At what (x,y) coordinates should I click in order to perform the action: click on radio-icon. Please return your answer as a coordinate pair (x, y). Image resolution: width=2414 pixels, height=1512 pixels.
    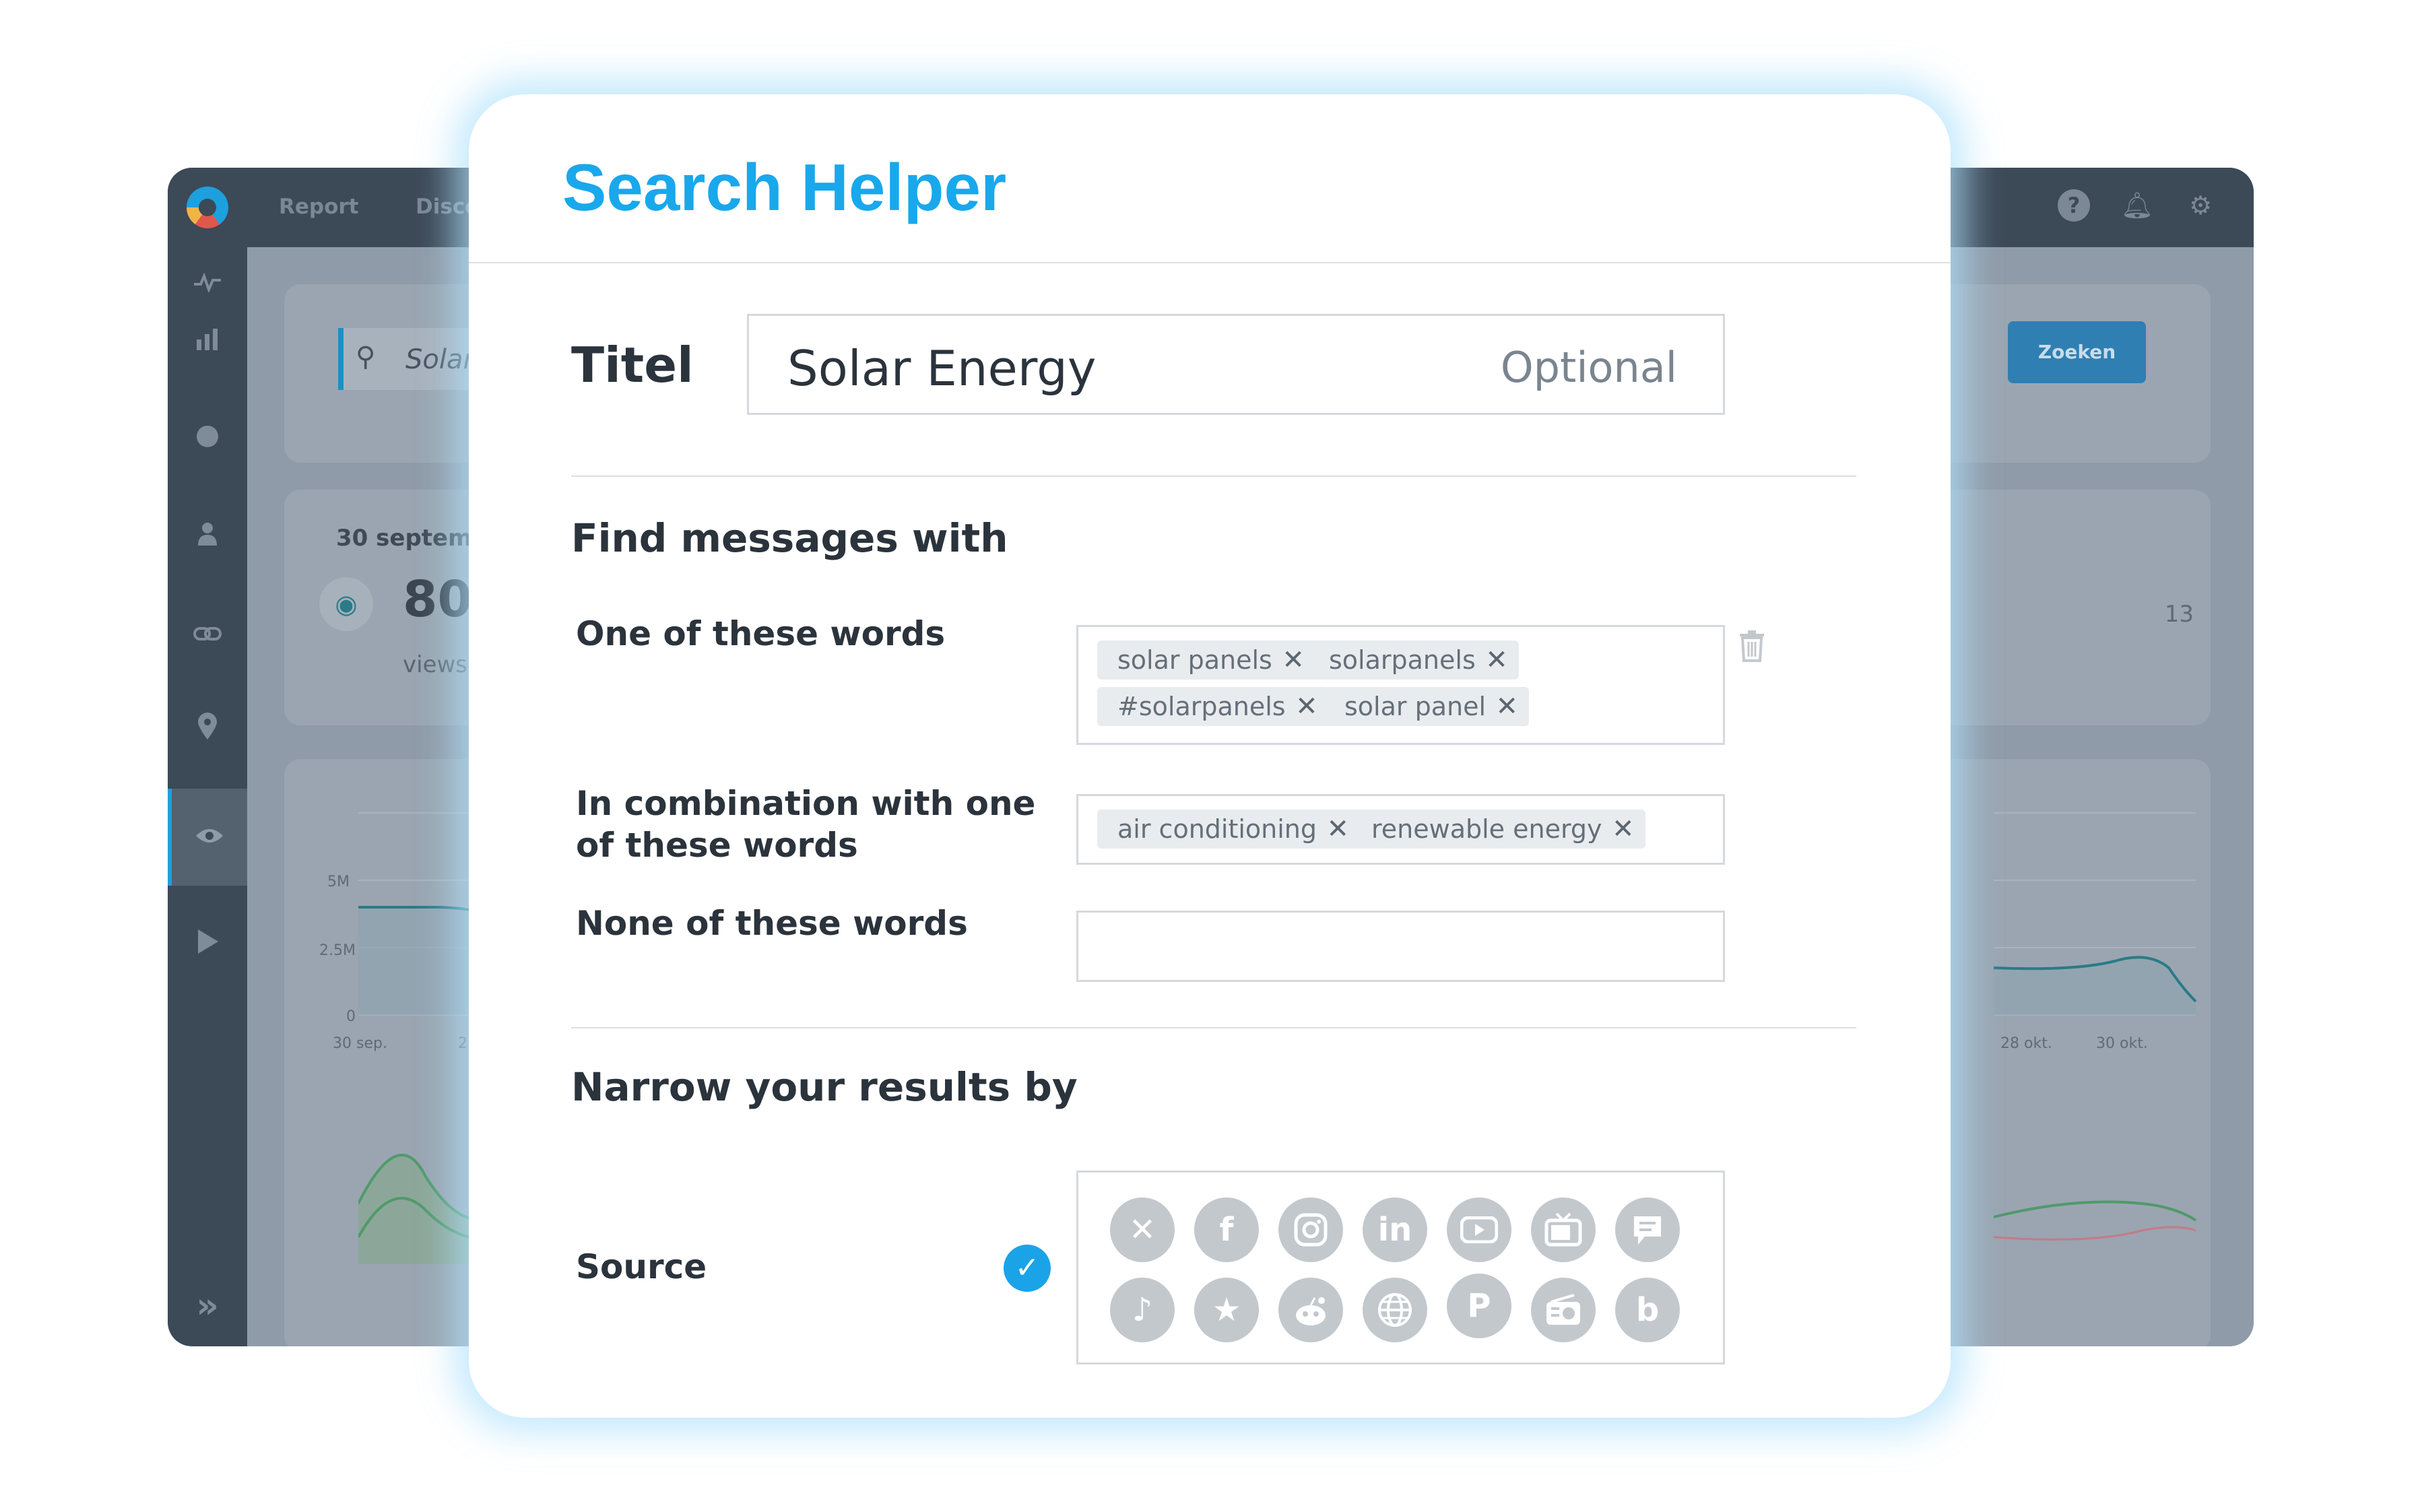
    Looking at the image, I should click on (1563, 1310).